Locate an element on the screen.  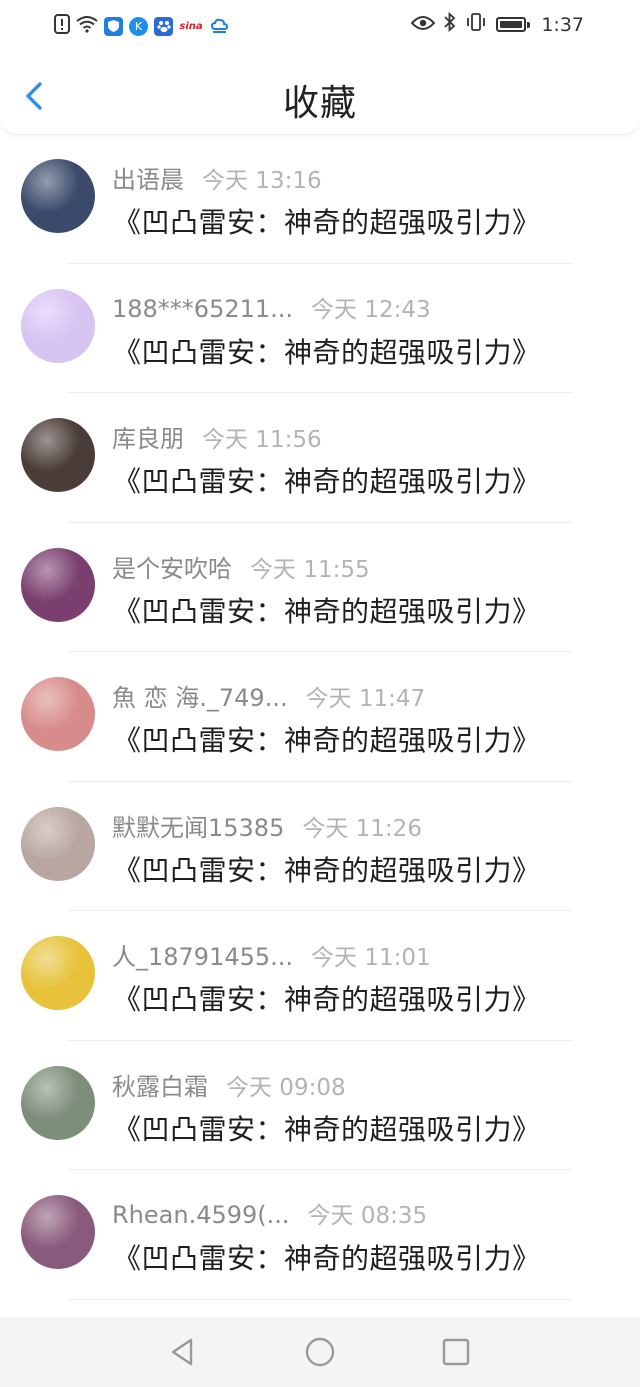
item-meta: 出语晨 今天 13:16 is located at coordinates (217, 177).